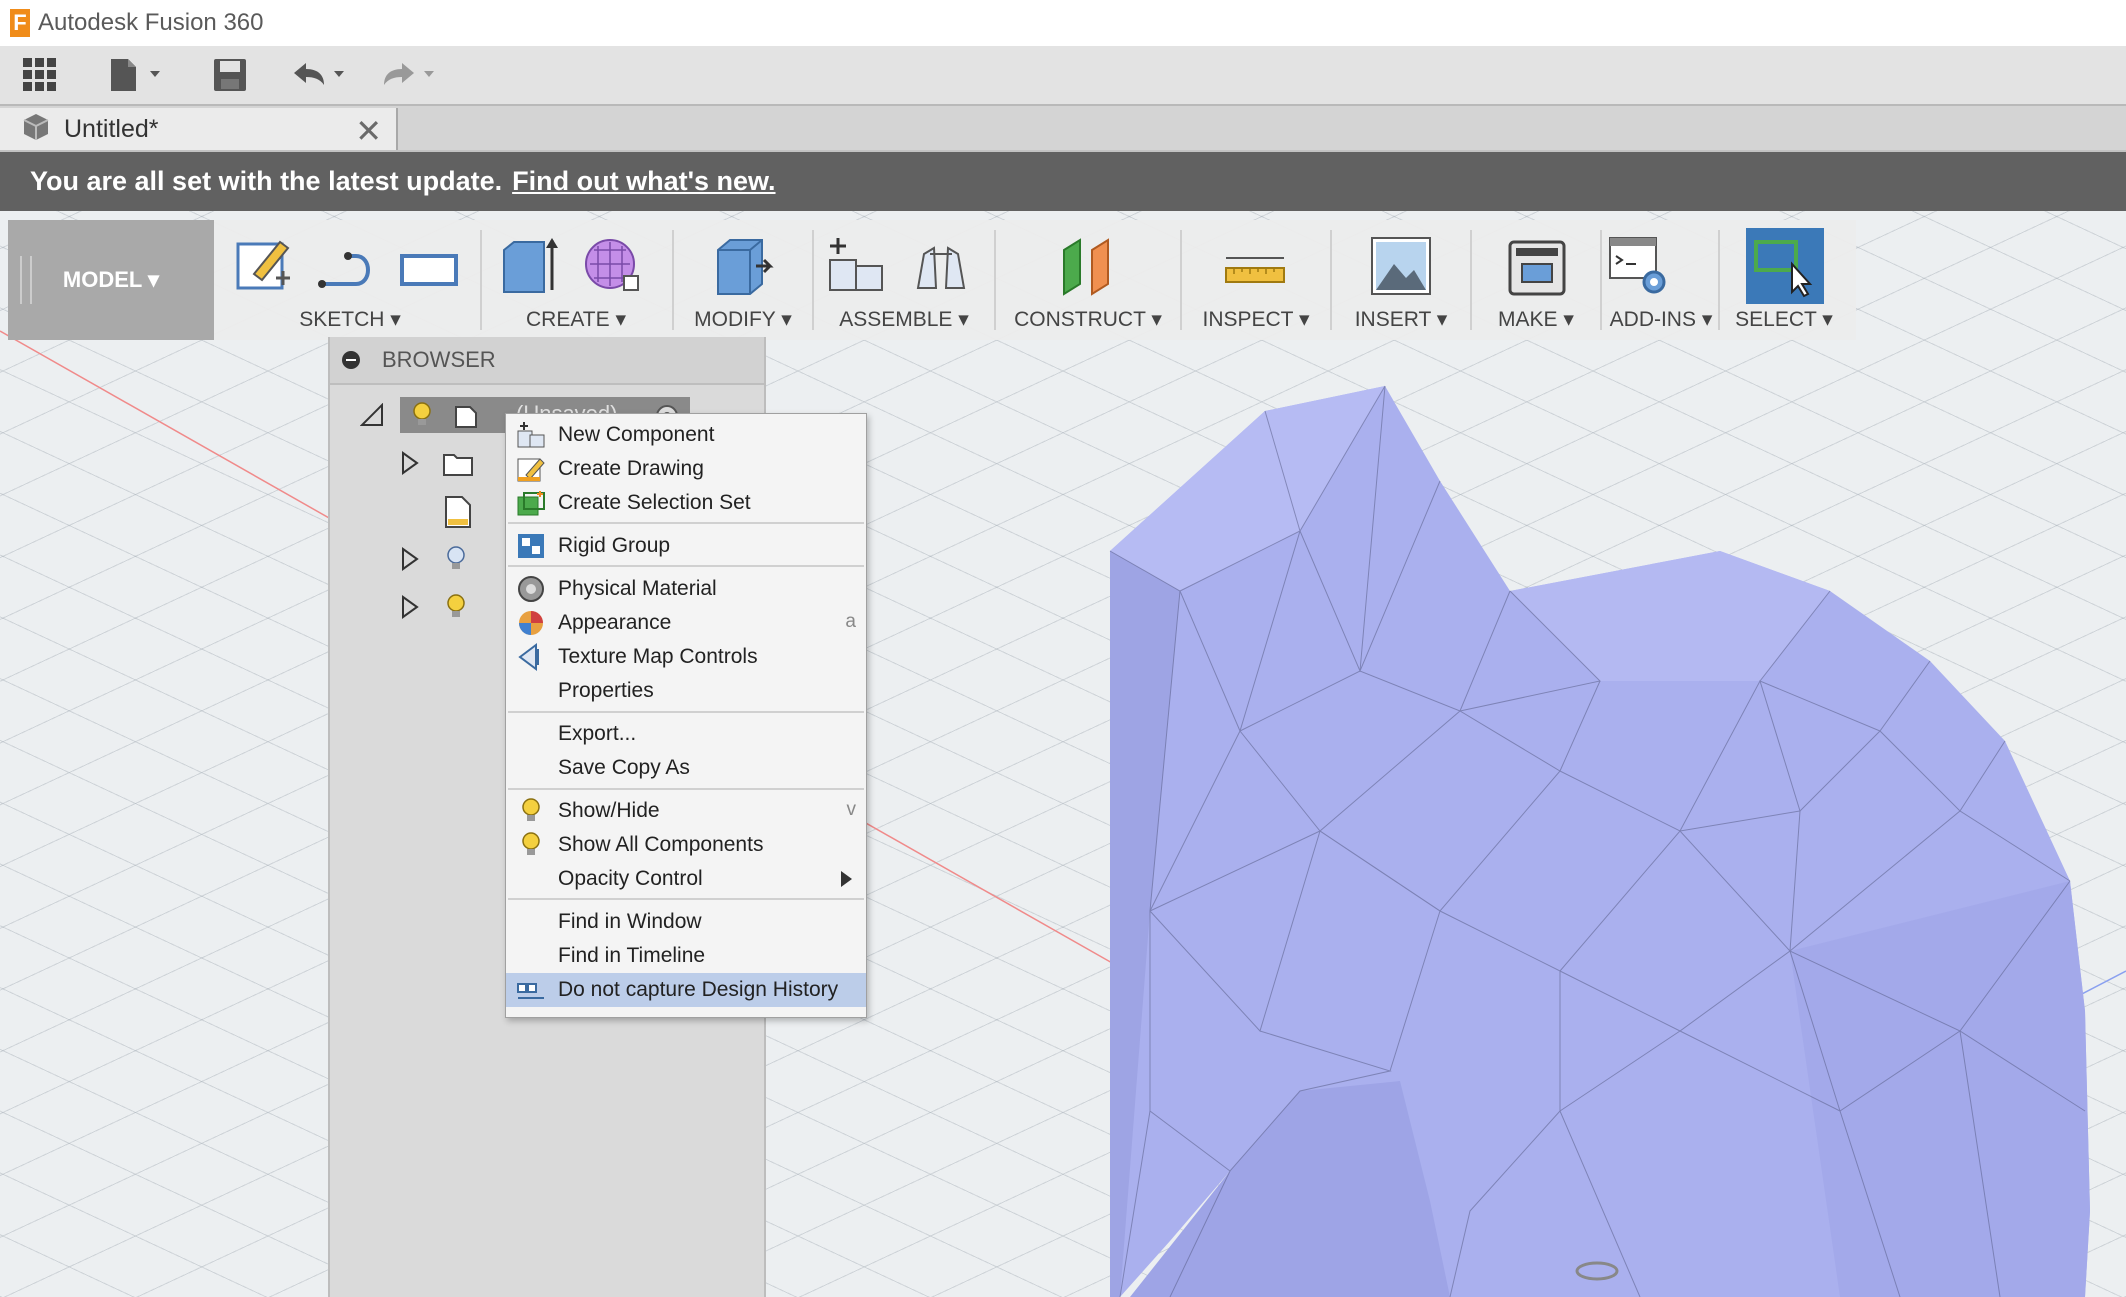 Image resolution: width=2126 pixels, height=1297 pixels. Describe the element at coordinates (1783, 269) in the screenshot. I see `select-tool-icon` at that location.